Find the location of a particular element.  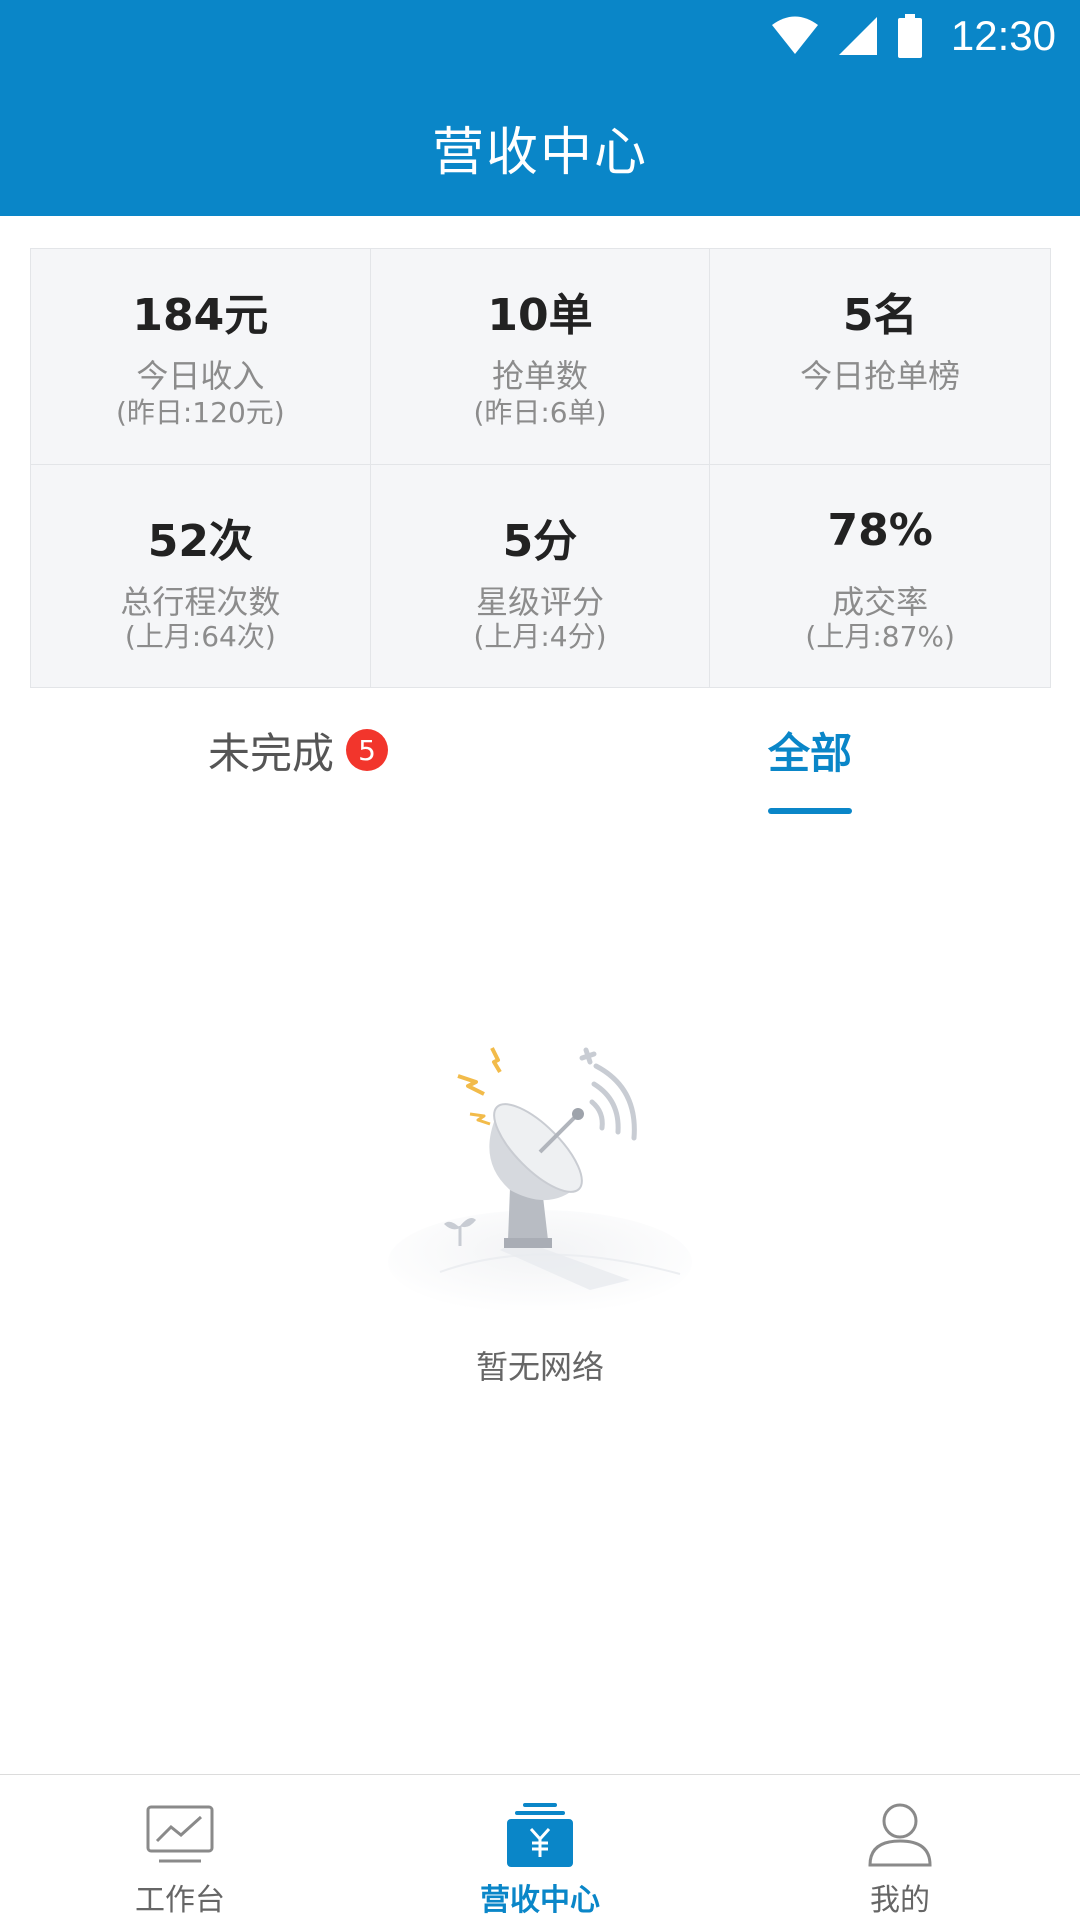

page-title: 营收中心 is located at coordinates (539, 153).